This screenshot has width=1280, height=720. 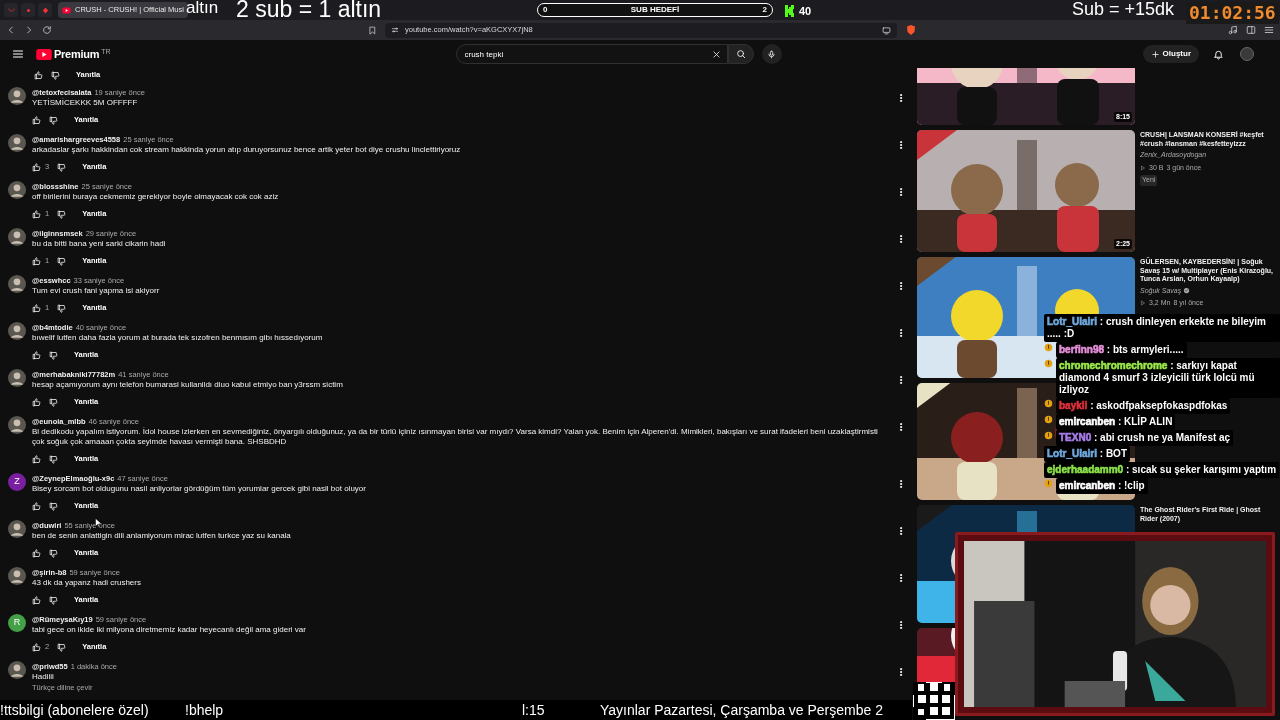 I want to click on chat-message: ejderhaadamm0 : sıcak su şeker karışımı yaptım, so click(x=1162, y=470).